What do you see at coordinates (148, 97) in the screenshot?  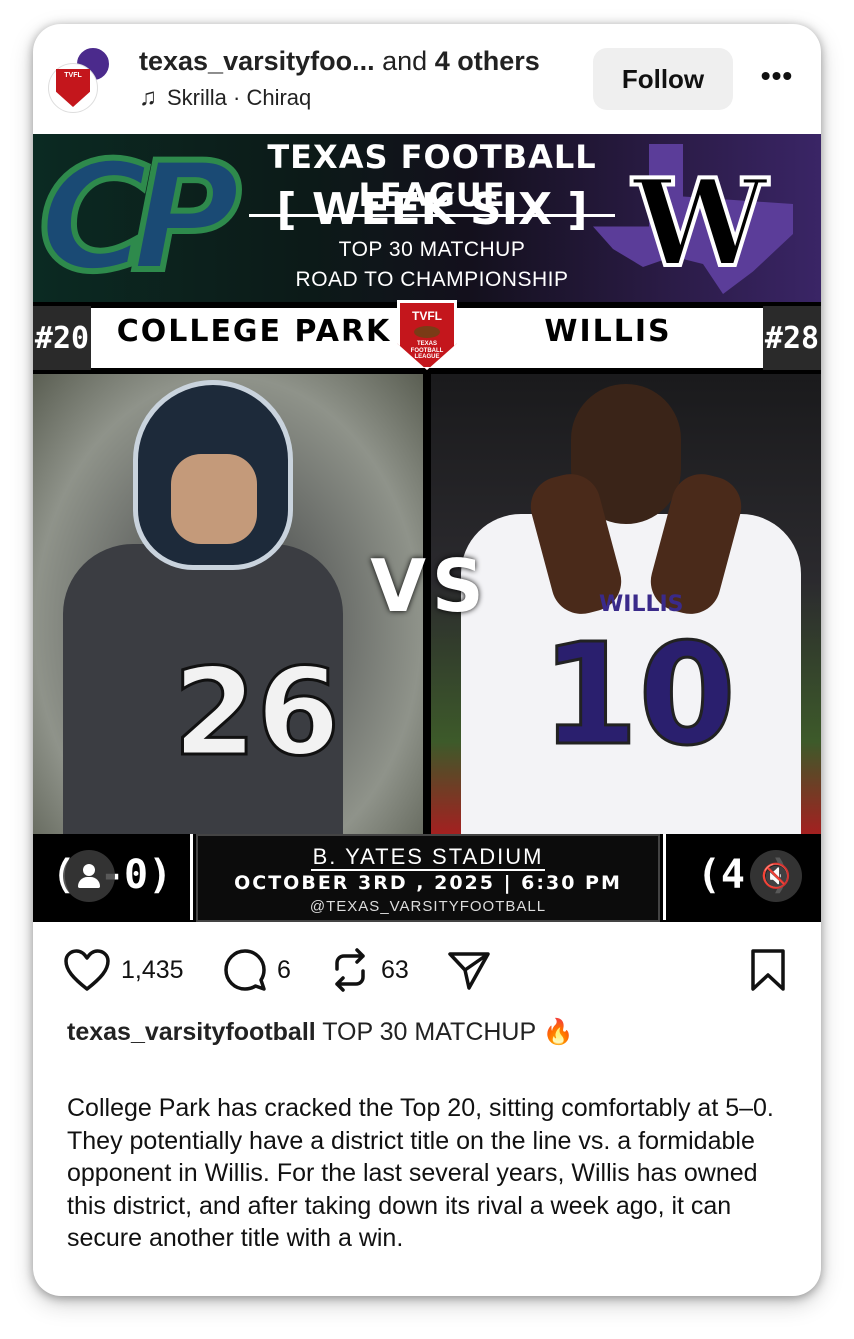 I see `music-note-icon: ♫` at bounding box center [148, 97].